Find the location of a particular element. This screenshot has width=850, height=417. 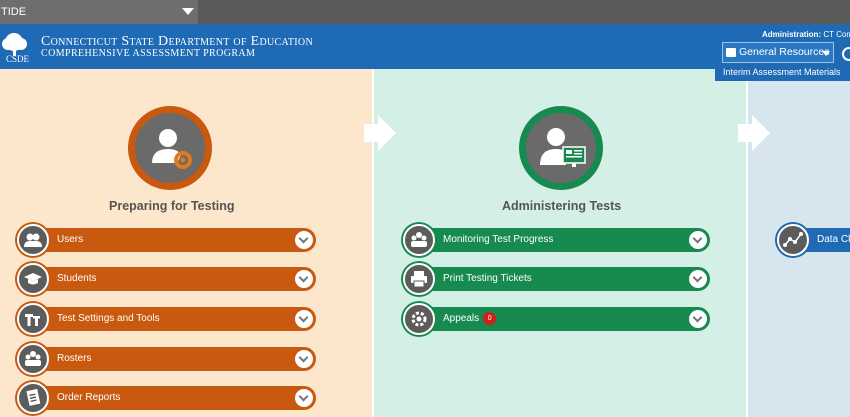

section-title-administering: Administering Tests is located at coordinates (562, 206).